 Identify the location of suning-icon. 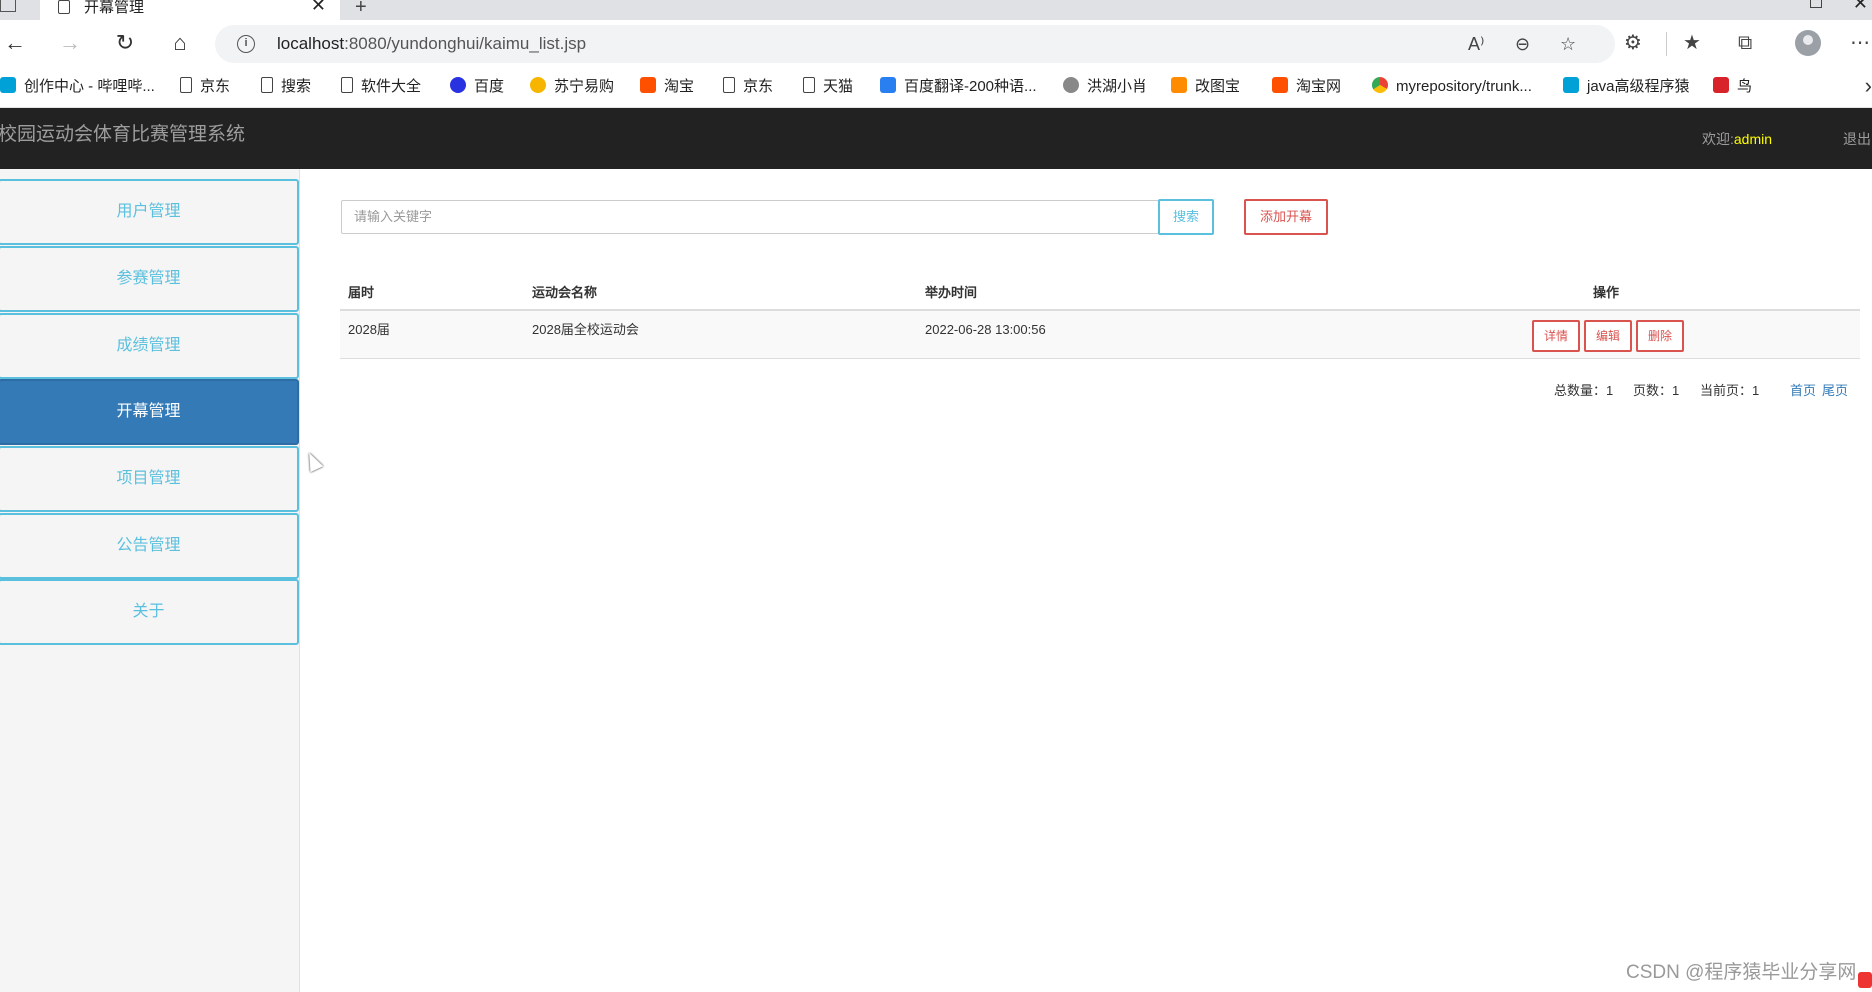
(538, 85).